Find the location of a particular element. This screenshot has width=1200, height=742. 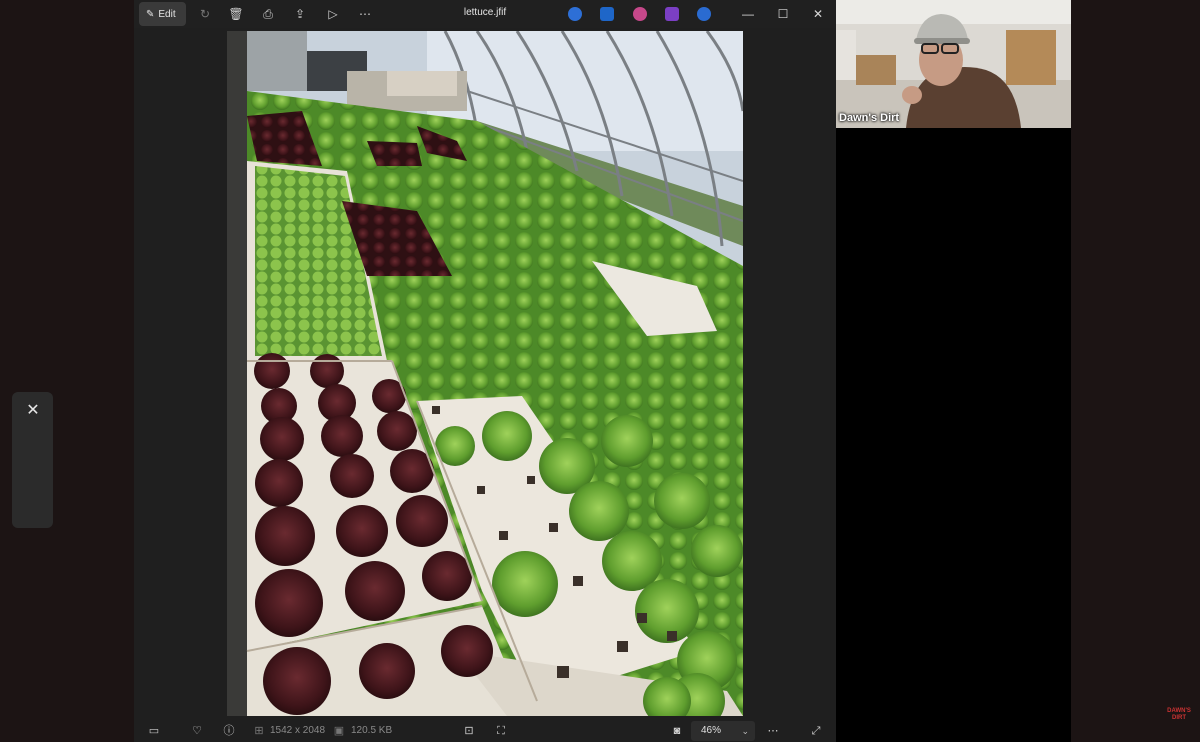

close-icon: ✕ is located at coordinates (33, 411).